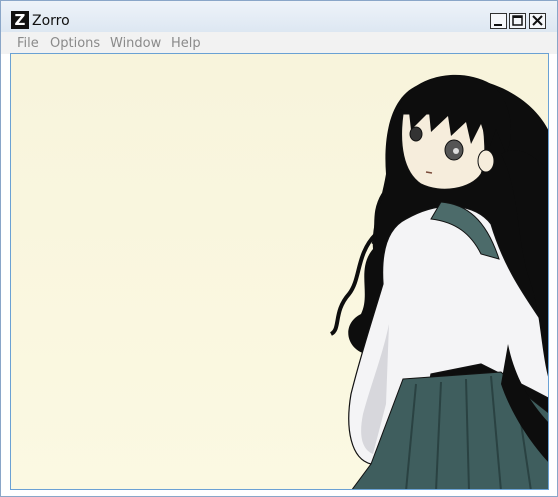  What do you see at coordinates (498, 21) in the screenshot?
I see `minimize-button` at bounding box center [498, 21].